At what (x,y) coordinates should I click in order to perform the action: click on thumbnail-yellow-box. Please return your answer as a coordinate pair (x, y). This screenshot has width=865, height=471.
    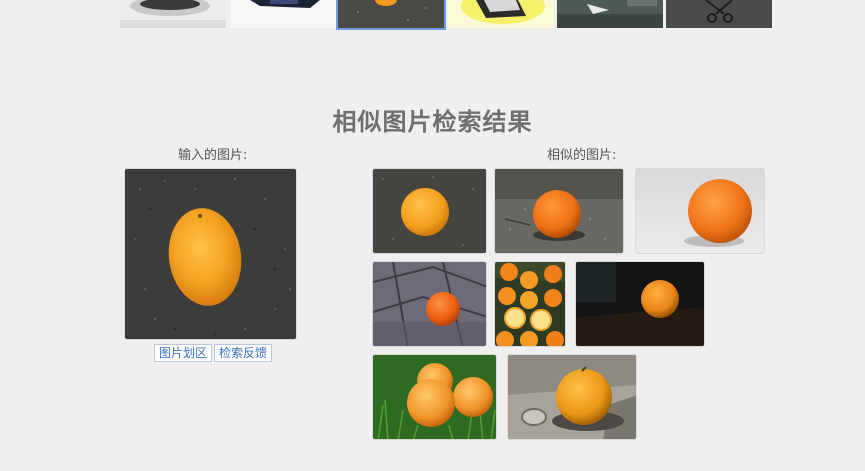
    Looking at the image, I should click on (501, 14).